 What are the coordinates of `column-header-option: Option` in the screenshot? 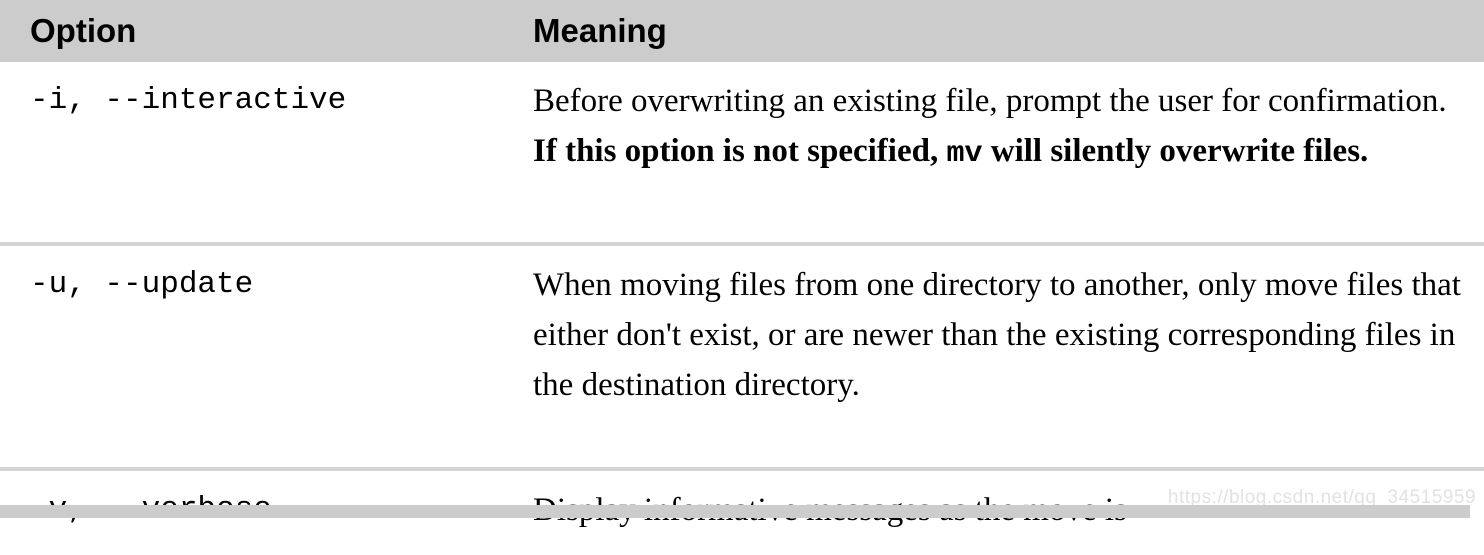 It's located at (83, 30).